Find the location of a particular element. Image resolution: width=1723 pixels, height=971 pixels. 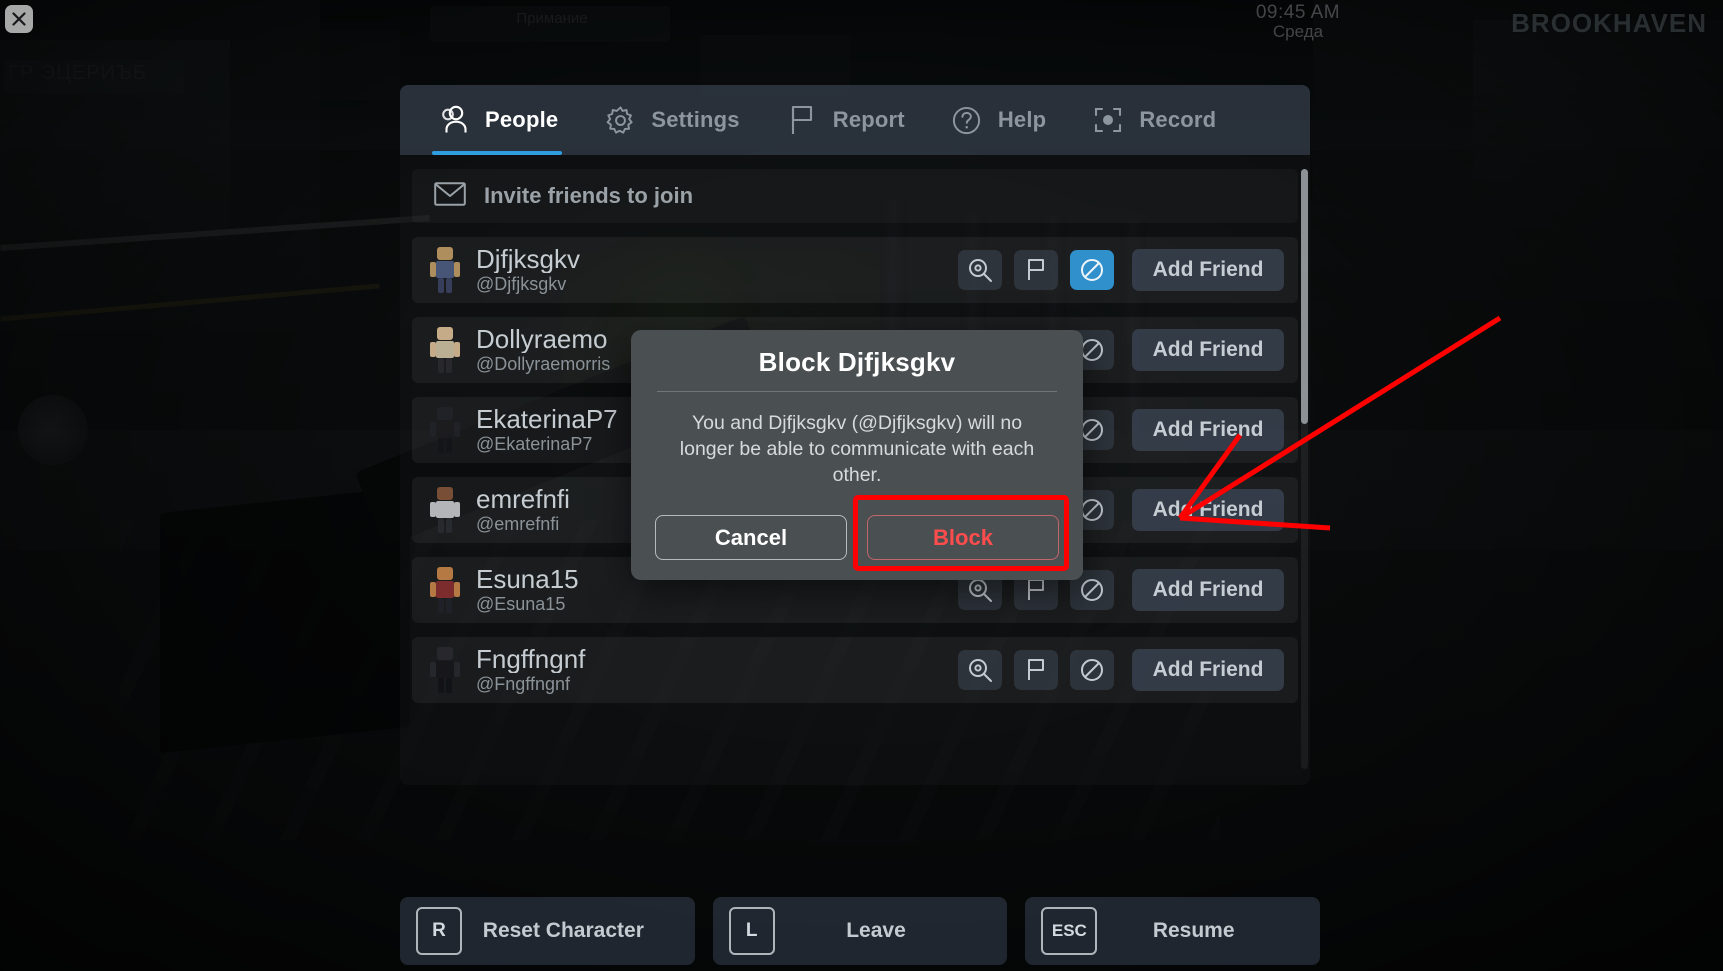

scrollbar-thumb is located at coordinates (1304, 296).